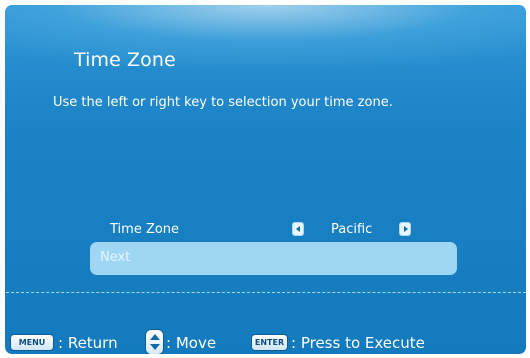 Image resolution: width=530 pixels, height=358 pixels. I want to click on time-zone-value: Pacific, so click(352, 229).